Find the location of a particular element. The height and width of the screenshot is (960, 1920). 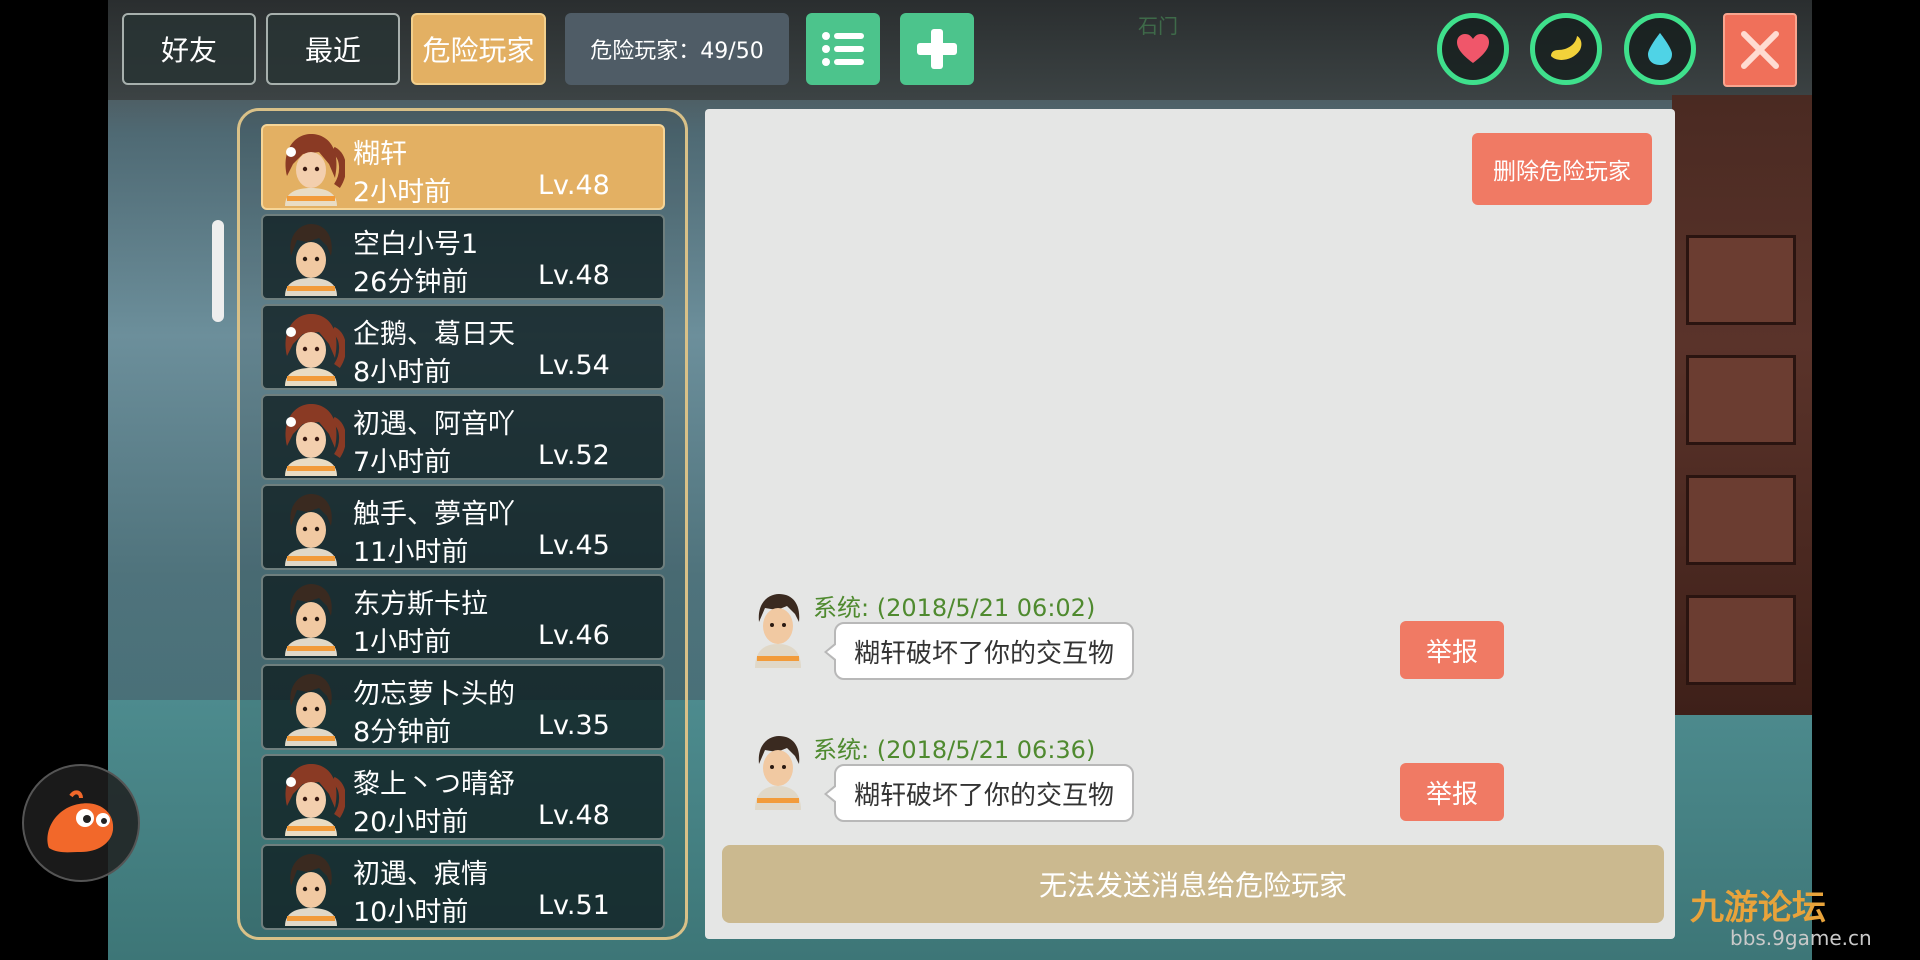

plus-icon is located at coordinates (937, 49).